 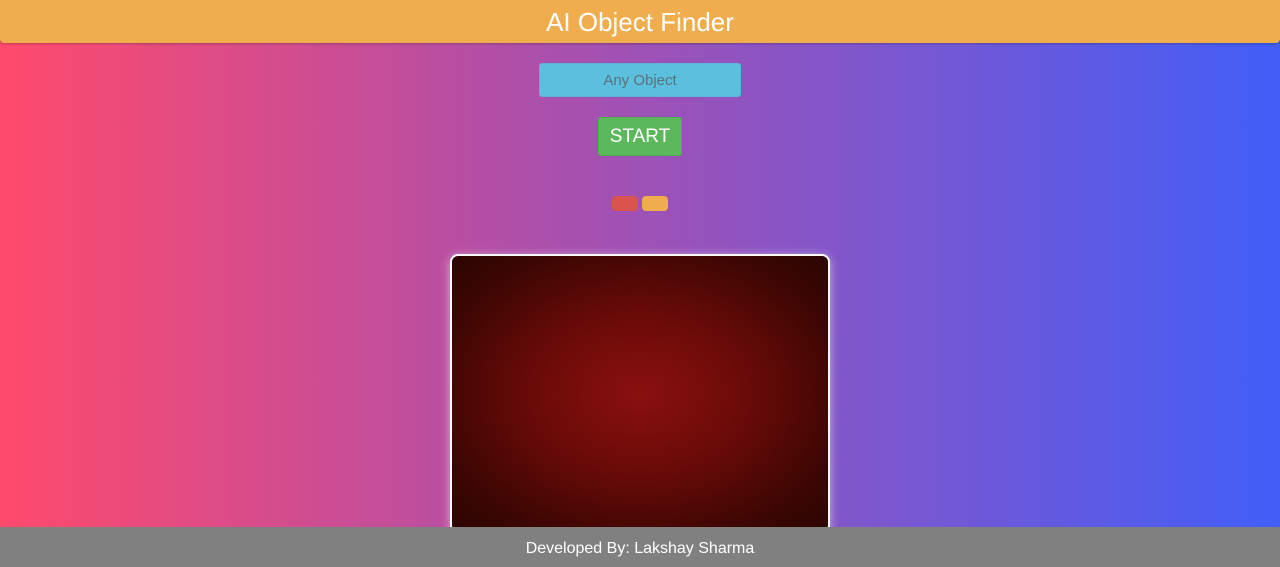 I want to click on video-feed, so click(x=640, y=393).